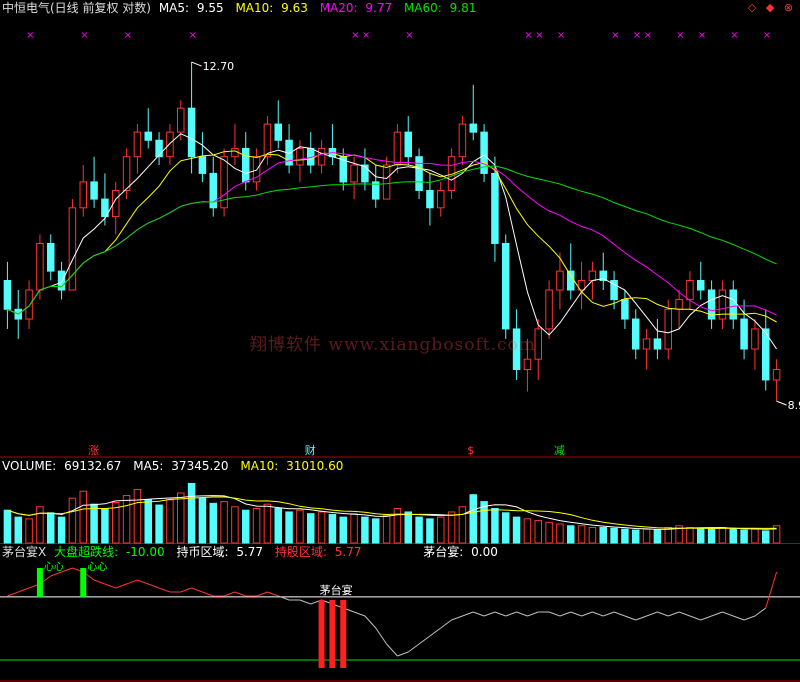 The width and height of the screenshot is (800, 682). I want to click on event-marker: $, so click(470, 450).